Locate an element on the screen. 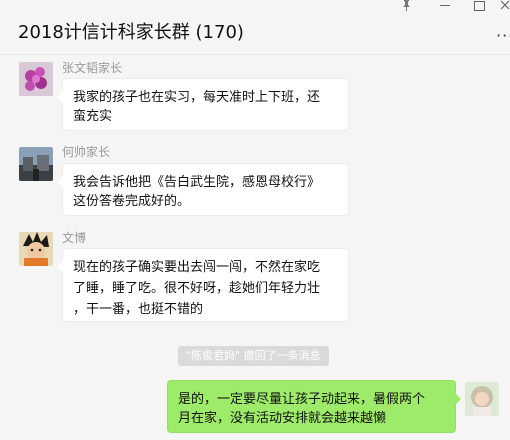  sender-name: 张文韬家长 is located at coordinates (92, 68).